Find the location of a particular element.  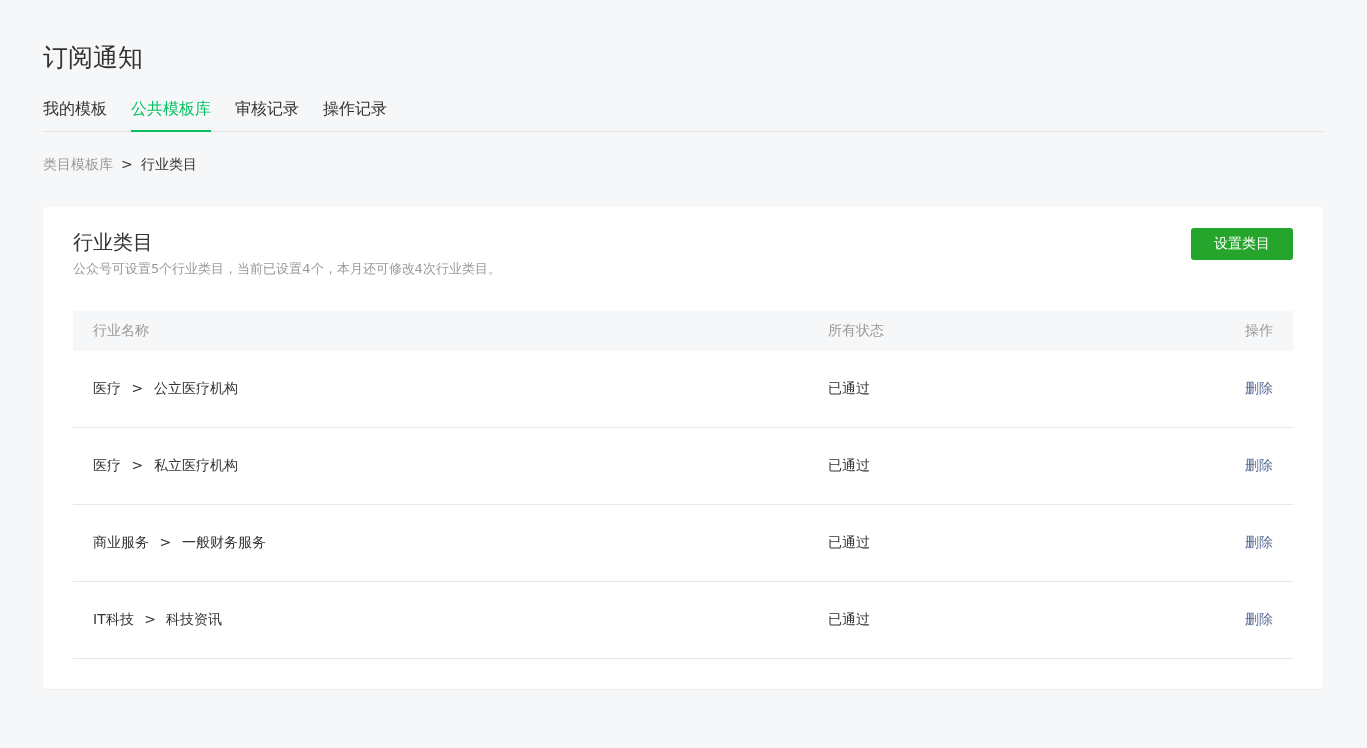

tab: 我的模板 is located at coordinates (75, 115).